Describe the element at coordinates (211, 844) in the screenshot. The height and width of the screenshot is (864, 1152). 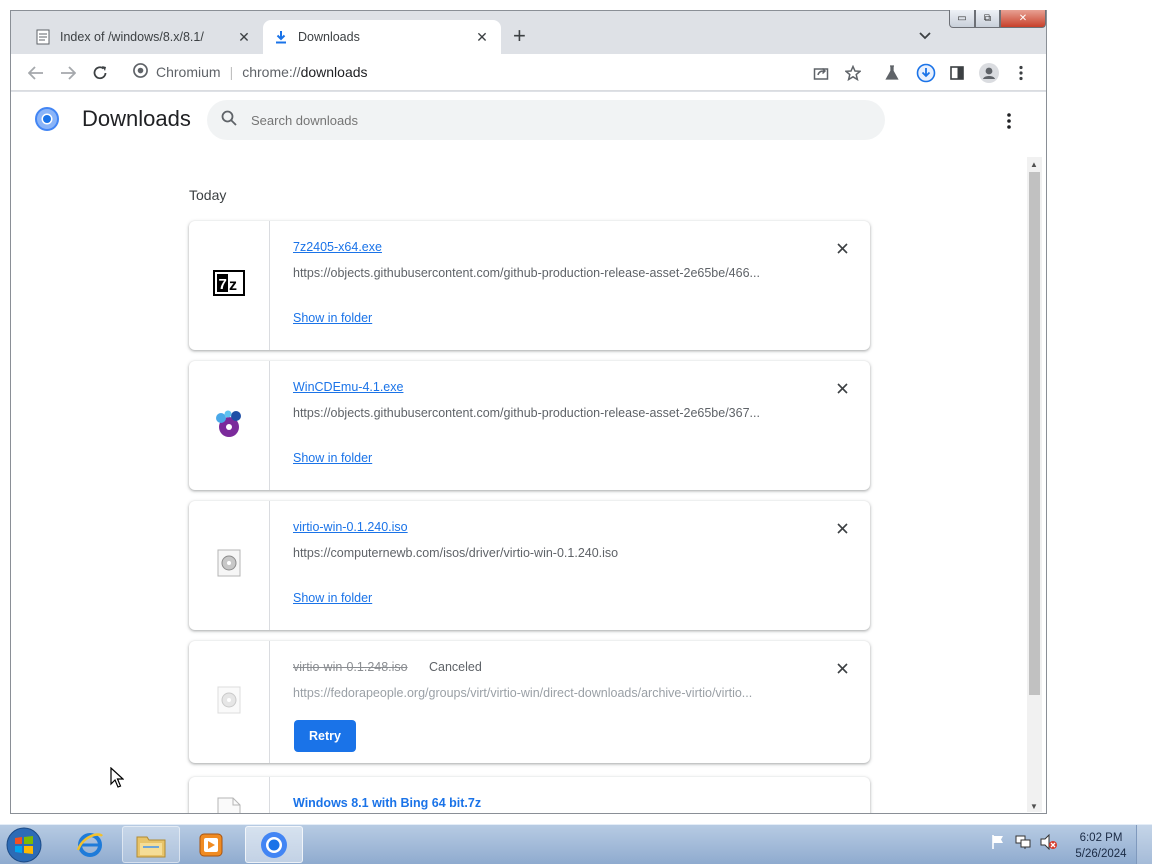
I see `media-player-icon` at that location.